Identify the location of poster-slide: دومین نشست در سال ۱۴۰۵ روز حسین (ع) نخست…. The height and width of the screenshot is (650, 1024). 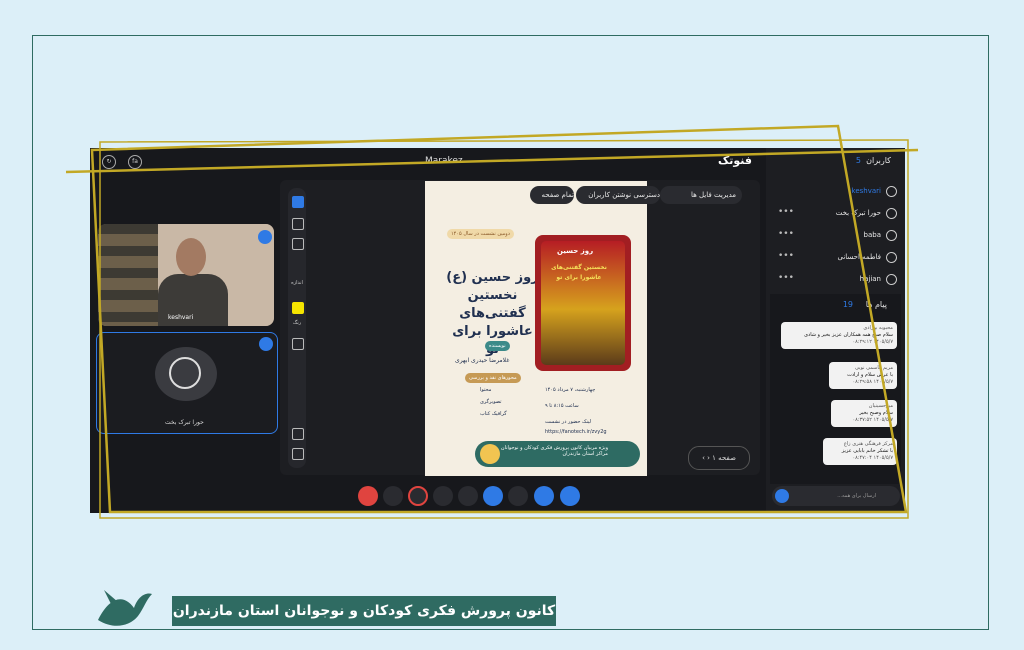
(536, 328).